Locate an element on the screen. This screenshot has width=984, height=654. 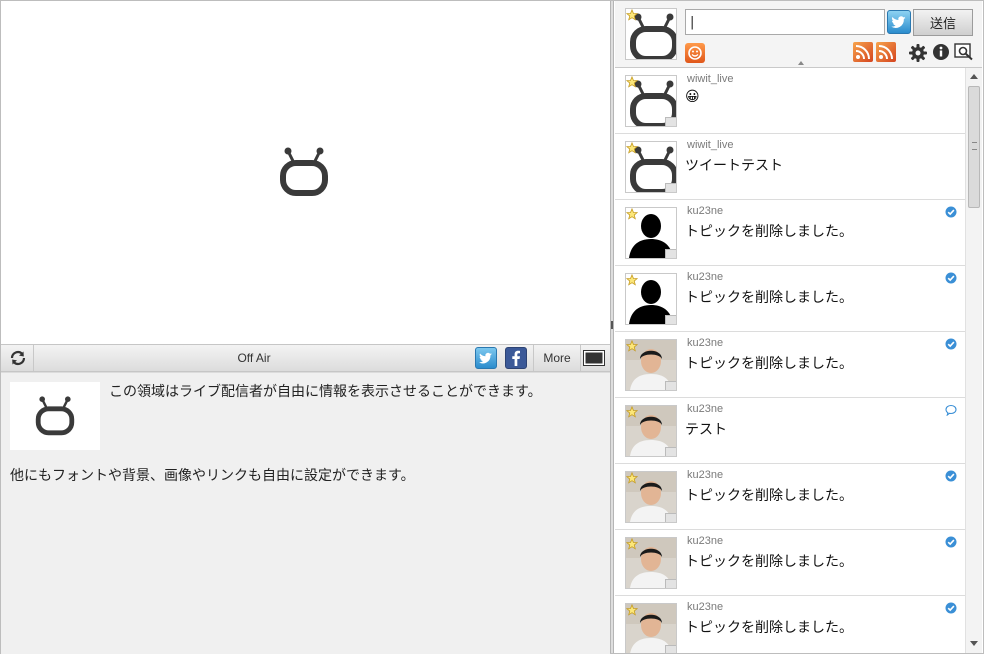
feed-button is located at coordinates (863, 52).